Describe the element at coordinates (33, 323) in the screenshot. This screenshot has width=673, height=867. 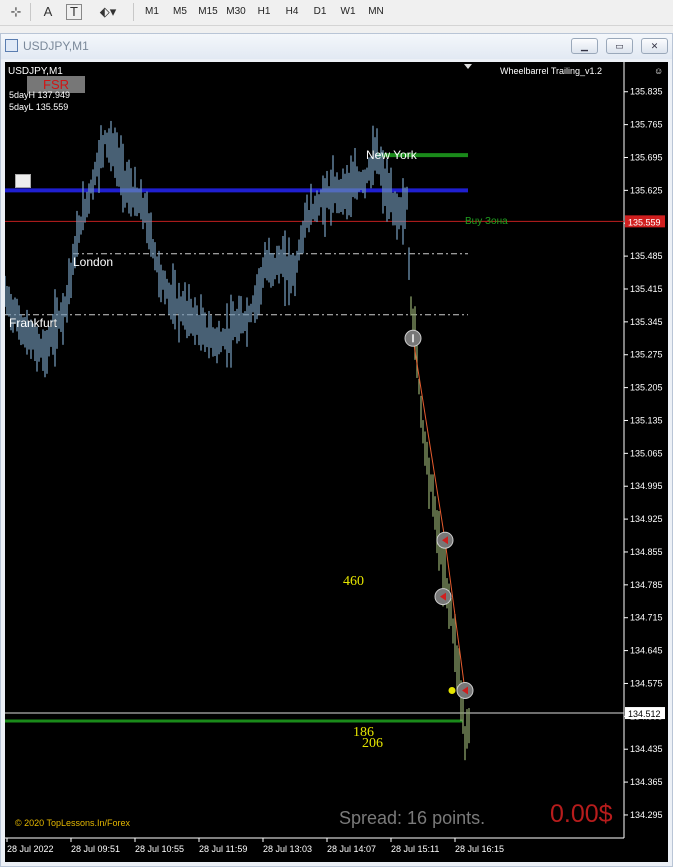
I see `session-frankfurt: Frankfurt` at that location.